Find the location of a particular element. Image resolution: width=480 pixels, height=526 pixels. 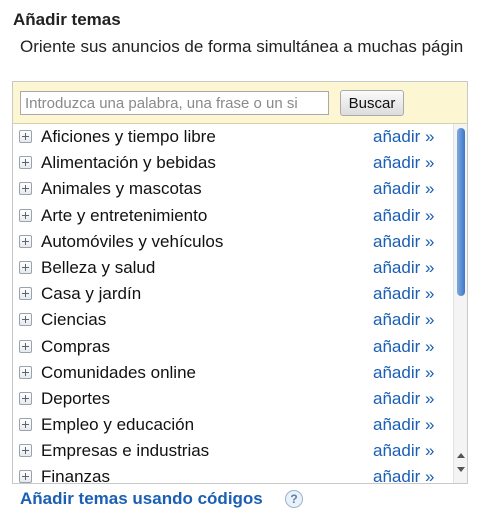

vertical-scrollbar is located at coordinates (460, 303).